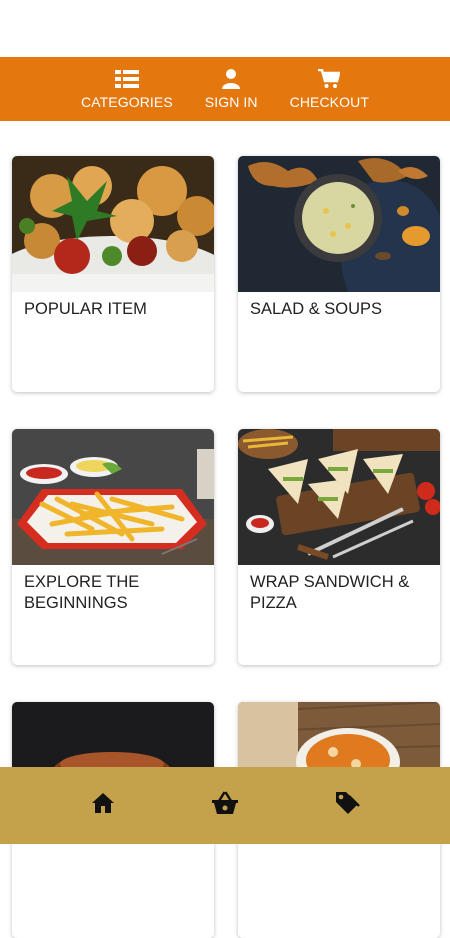 The height and width of the screenshot is (938, 450). I want to click on home-icon, so click(103, 805).